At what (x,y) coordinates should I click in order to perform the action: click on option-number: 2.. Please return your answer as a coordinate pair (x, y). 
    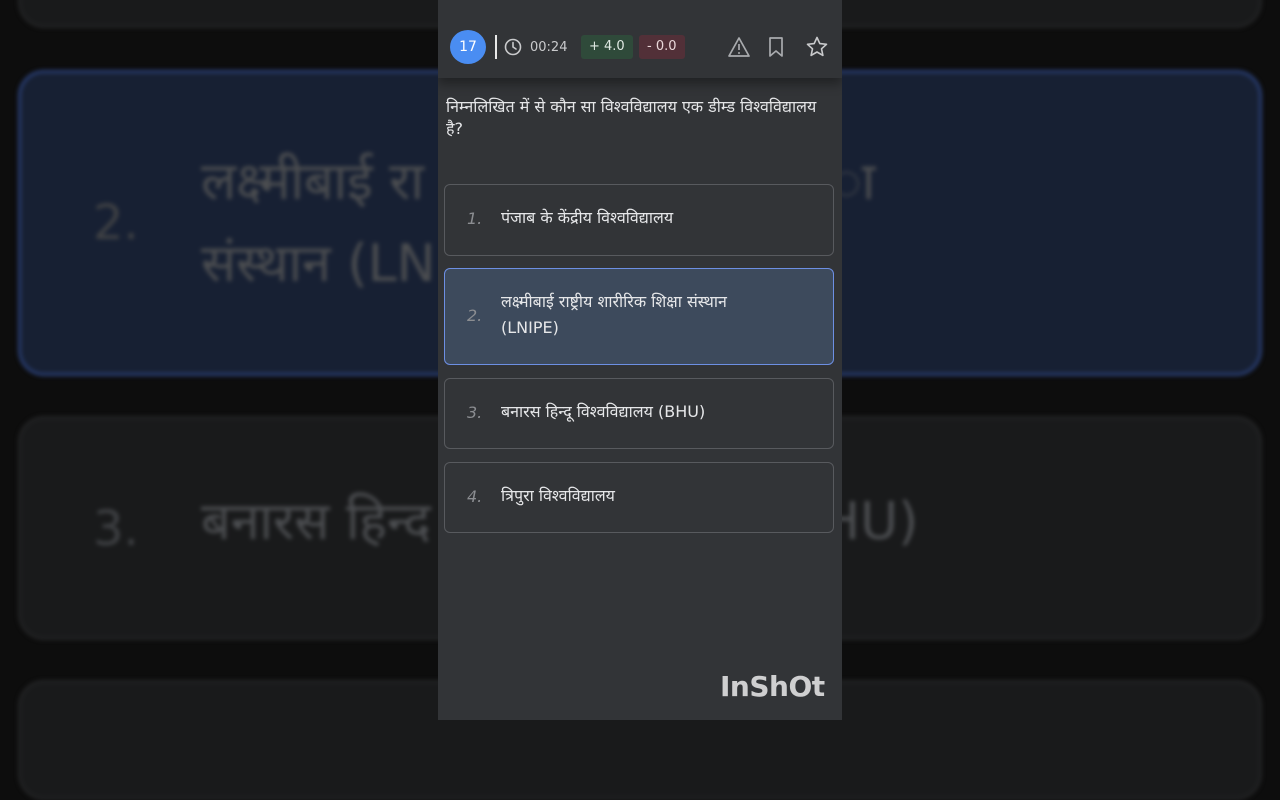
    Looking at the image, I should click on (475, 315).